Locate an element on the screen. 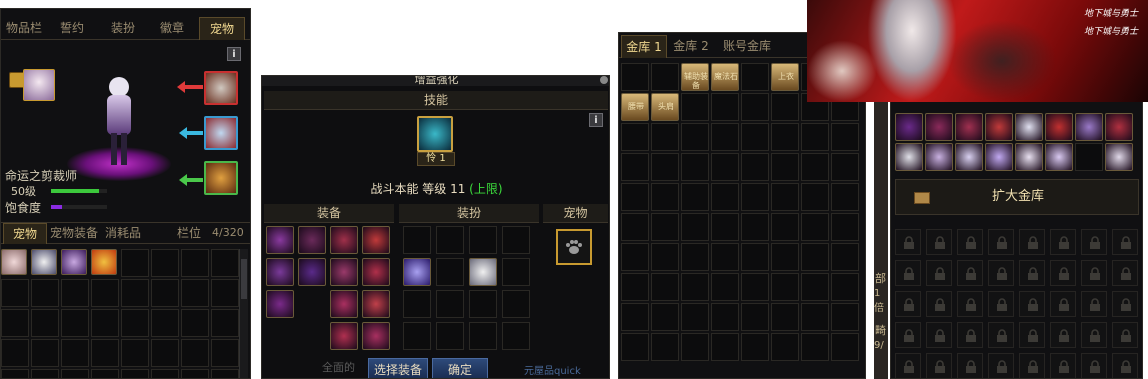 The width and height of the screenshot is (1148, 379). tab-pet: 宠物 is located at coordinates (222, 28).